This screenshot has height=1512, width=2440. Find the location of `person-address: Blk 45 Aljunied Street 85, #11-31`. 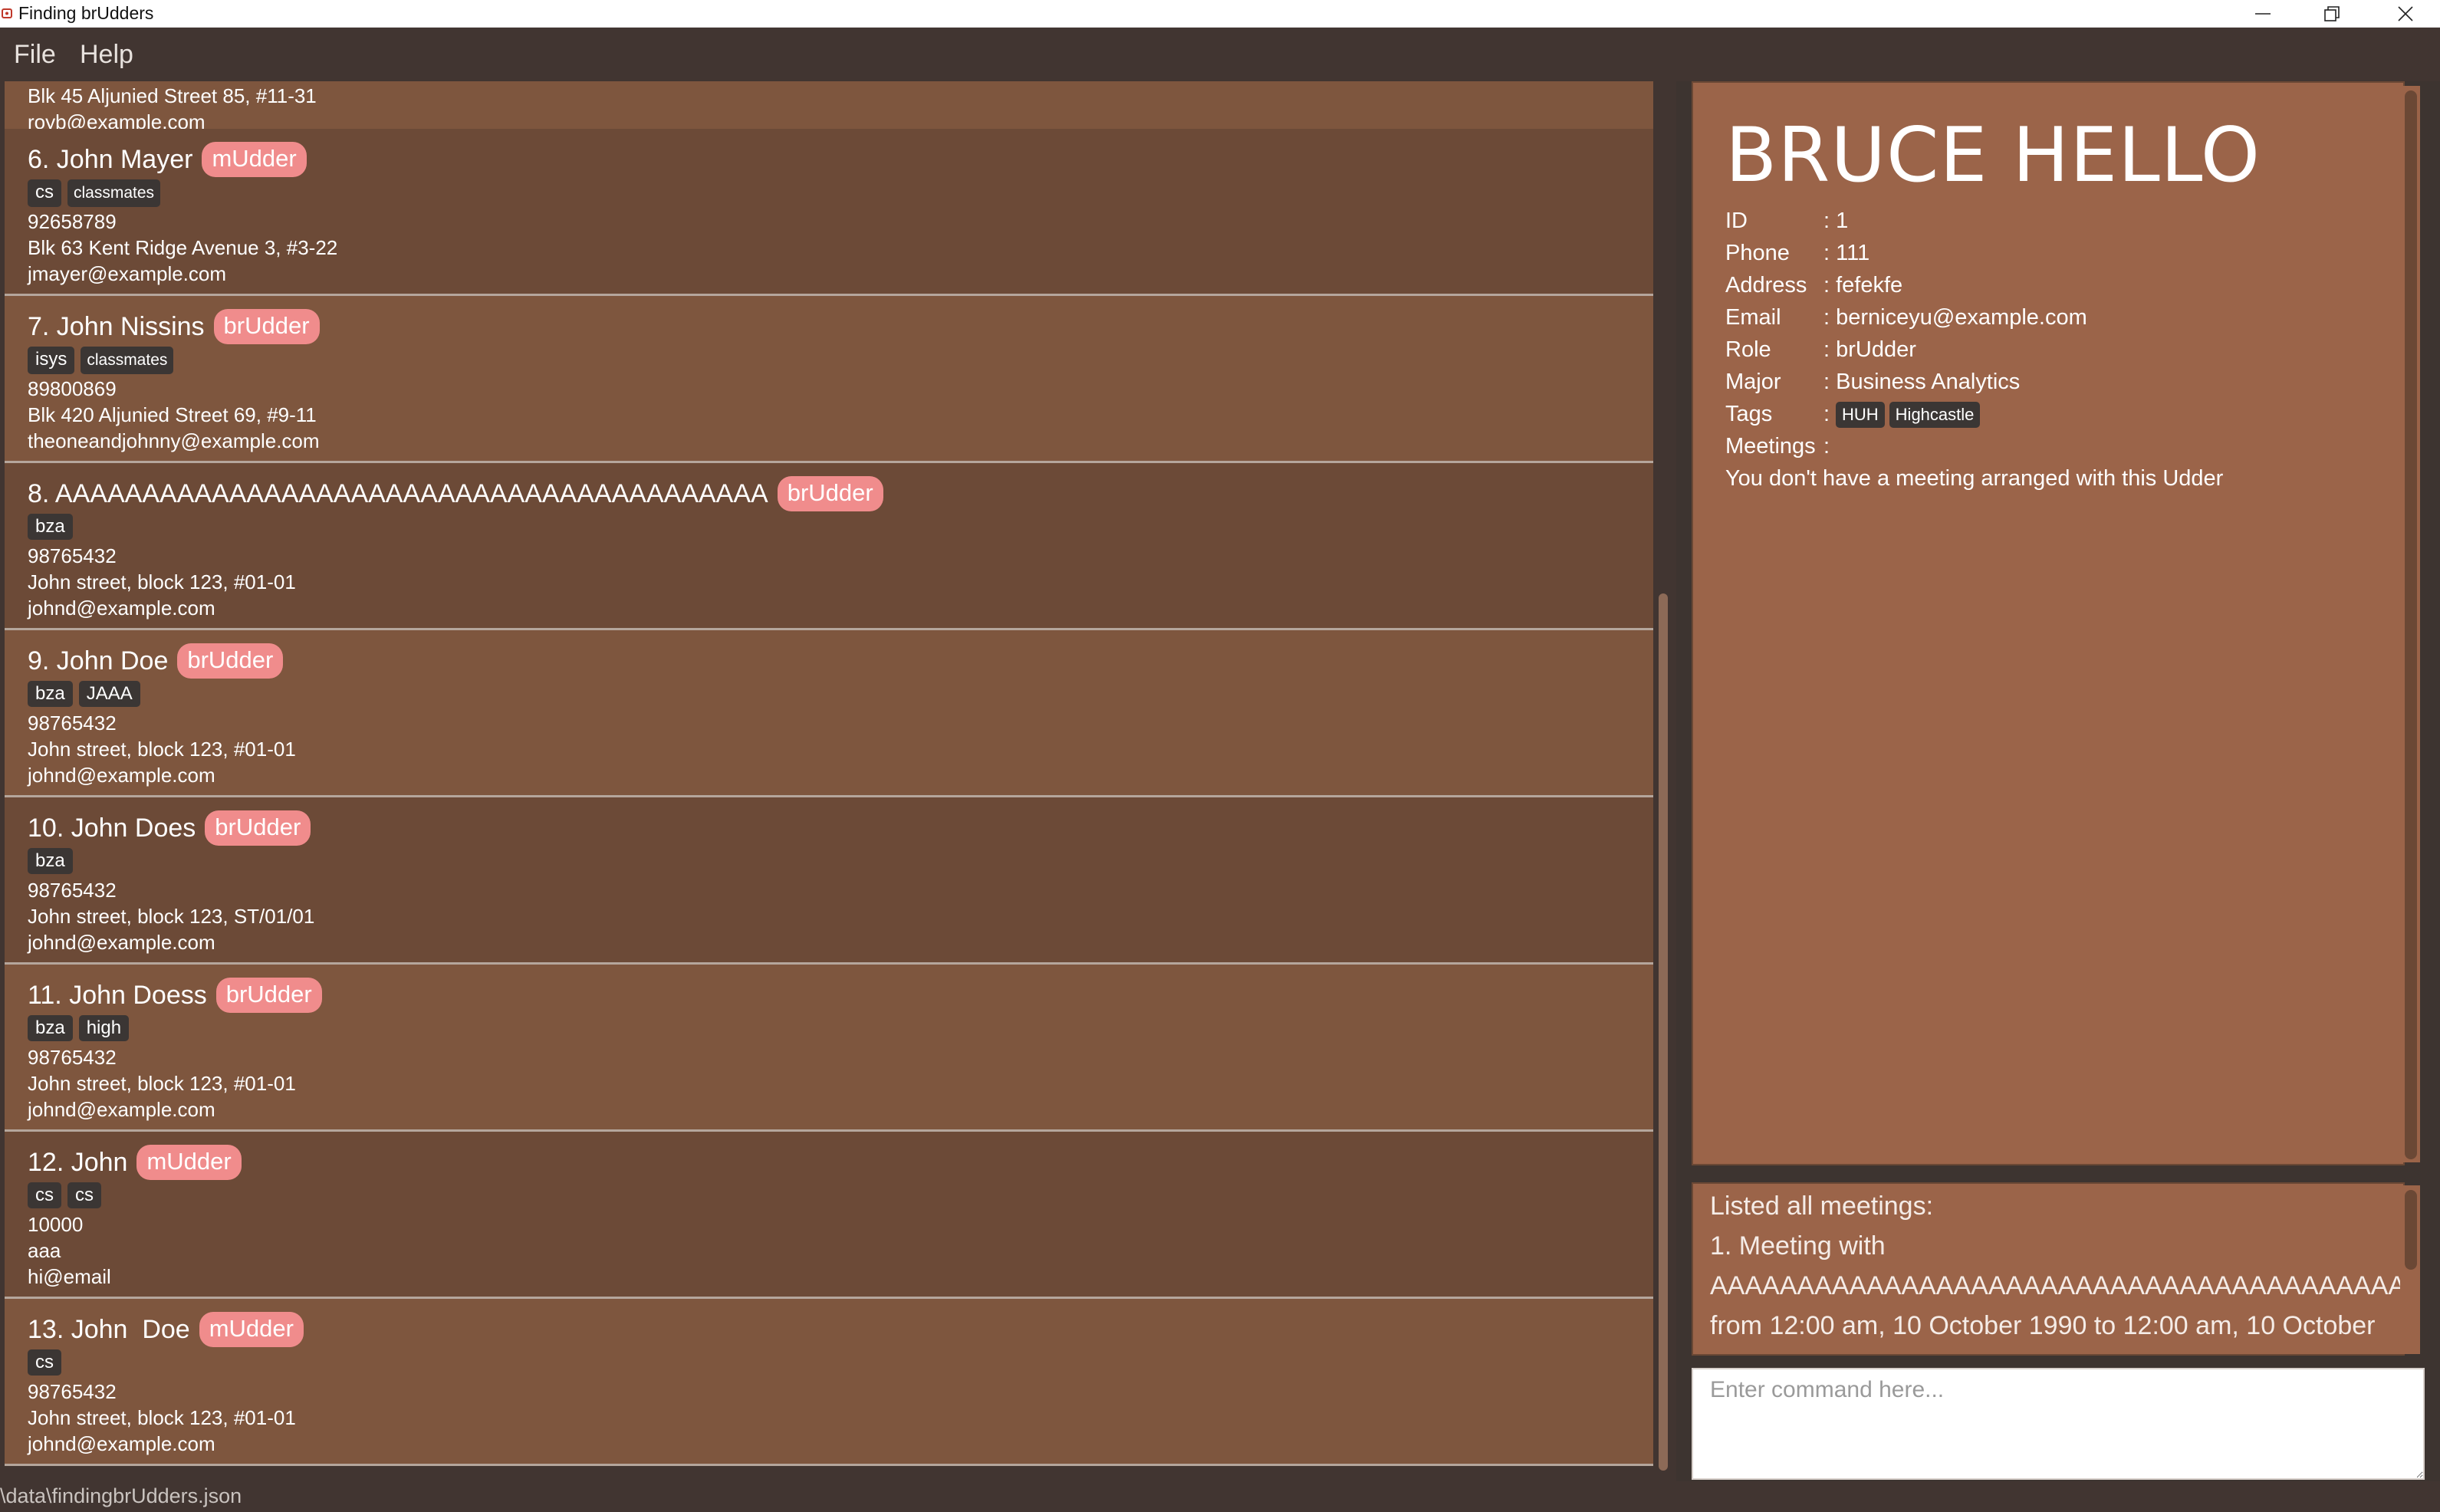

person-address: Blk 45 Aljunied Street 85, #11-31 is located at coordinates (172, 95).